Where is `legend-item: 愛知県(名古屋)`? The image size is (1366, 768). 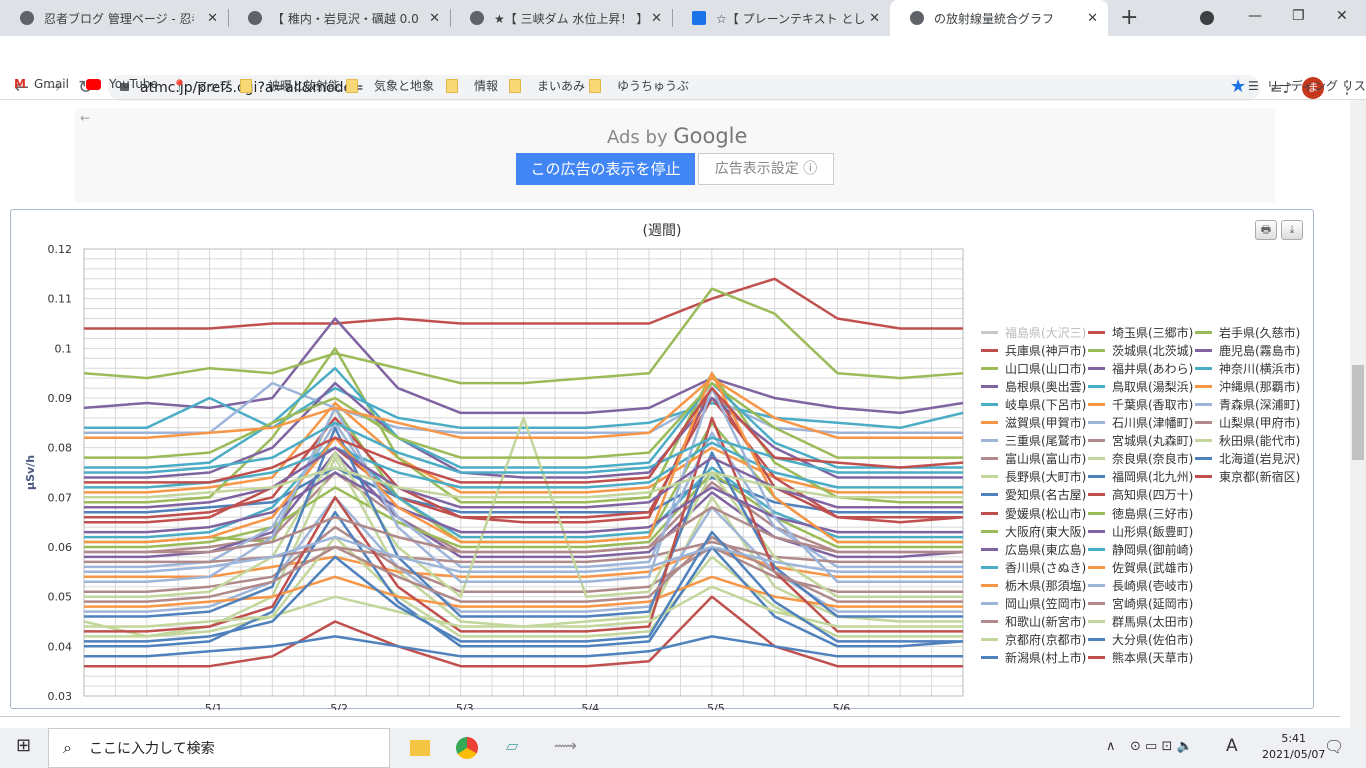 legend-item: 愛知県(名古屋) is located at coordinates (1033, 495).